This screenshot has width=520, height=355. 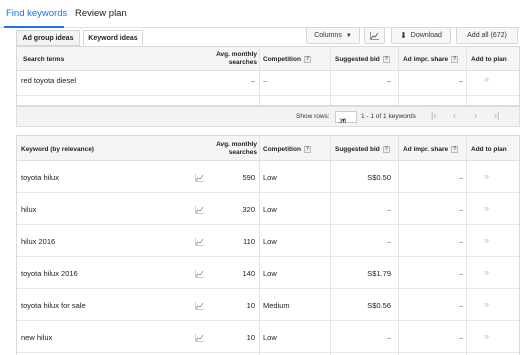 I want to click on table-row: toyota hilux 590 Low S$0.50 – », so click(x=268, y=177).